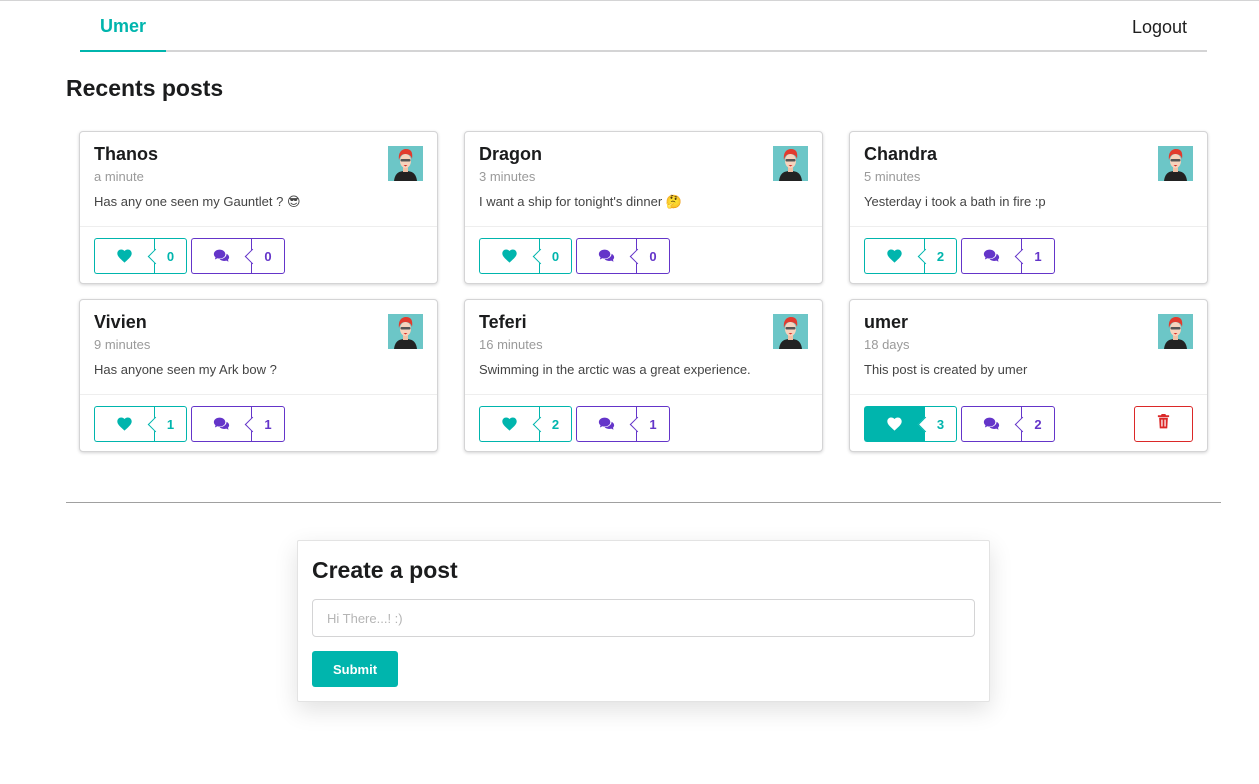  What do you see at coordinates (385, 570) in the screenshot?
I see `create-post-title: Create a post` at bounding box center [385, 570].